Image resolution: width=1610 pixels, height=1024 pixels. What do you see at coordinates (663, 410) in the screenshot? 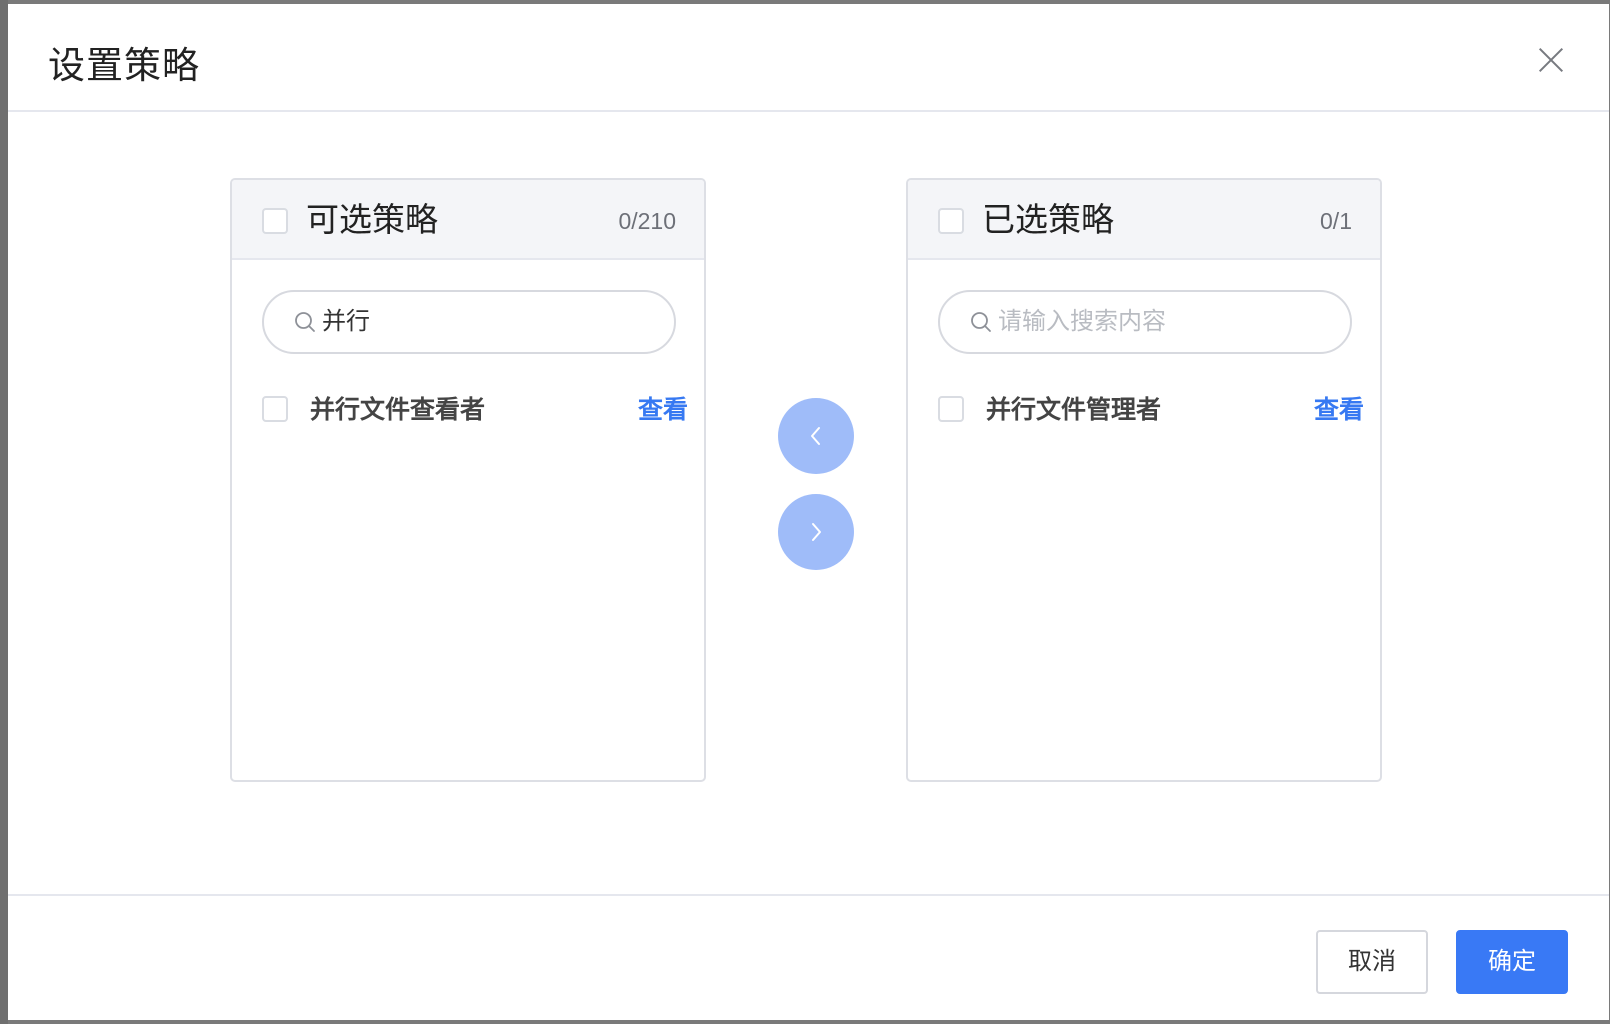
I see `available-item-view-link: 查看` at bounding box center [663, 410].